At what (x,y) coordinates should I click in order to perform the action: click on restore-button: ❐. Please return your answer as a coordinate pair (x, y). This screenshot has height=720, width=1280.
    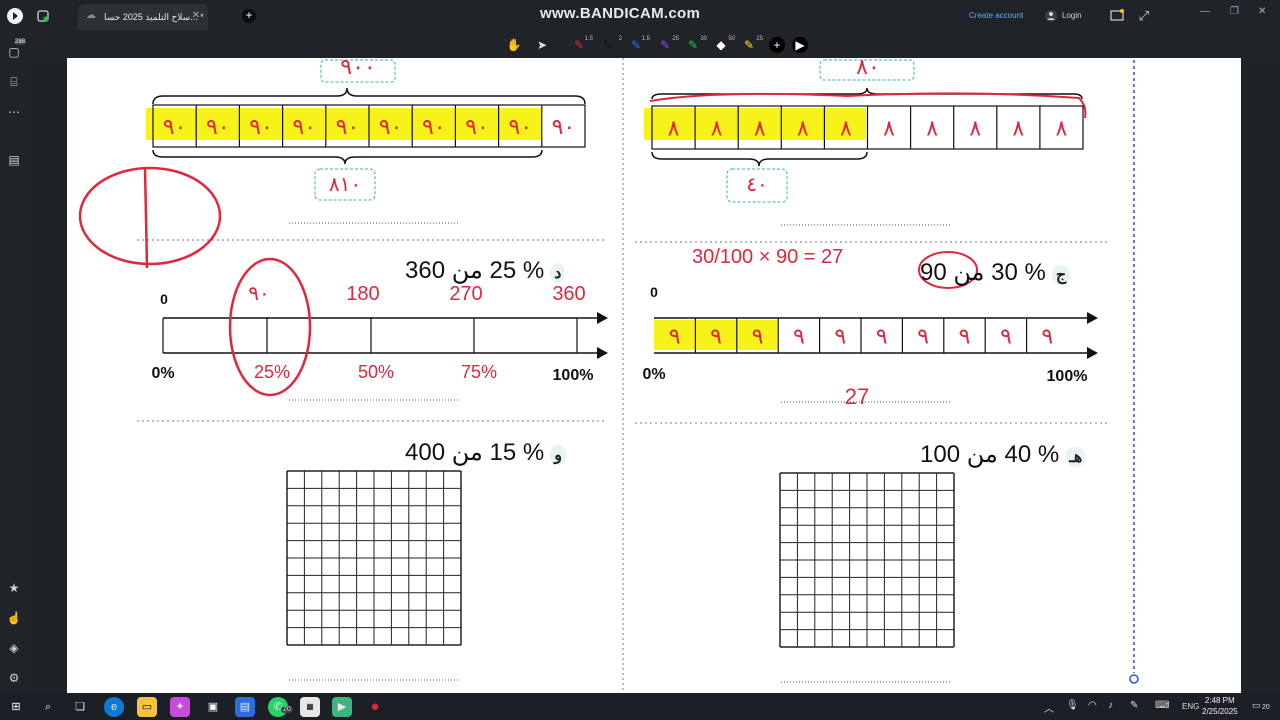
    Looking at the image, I should click on (1234, 11).